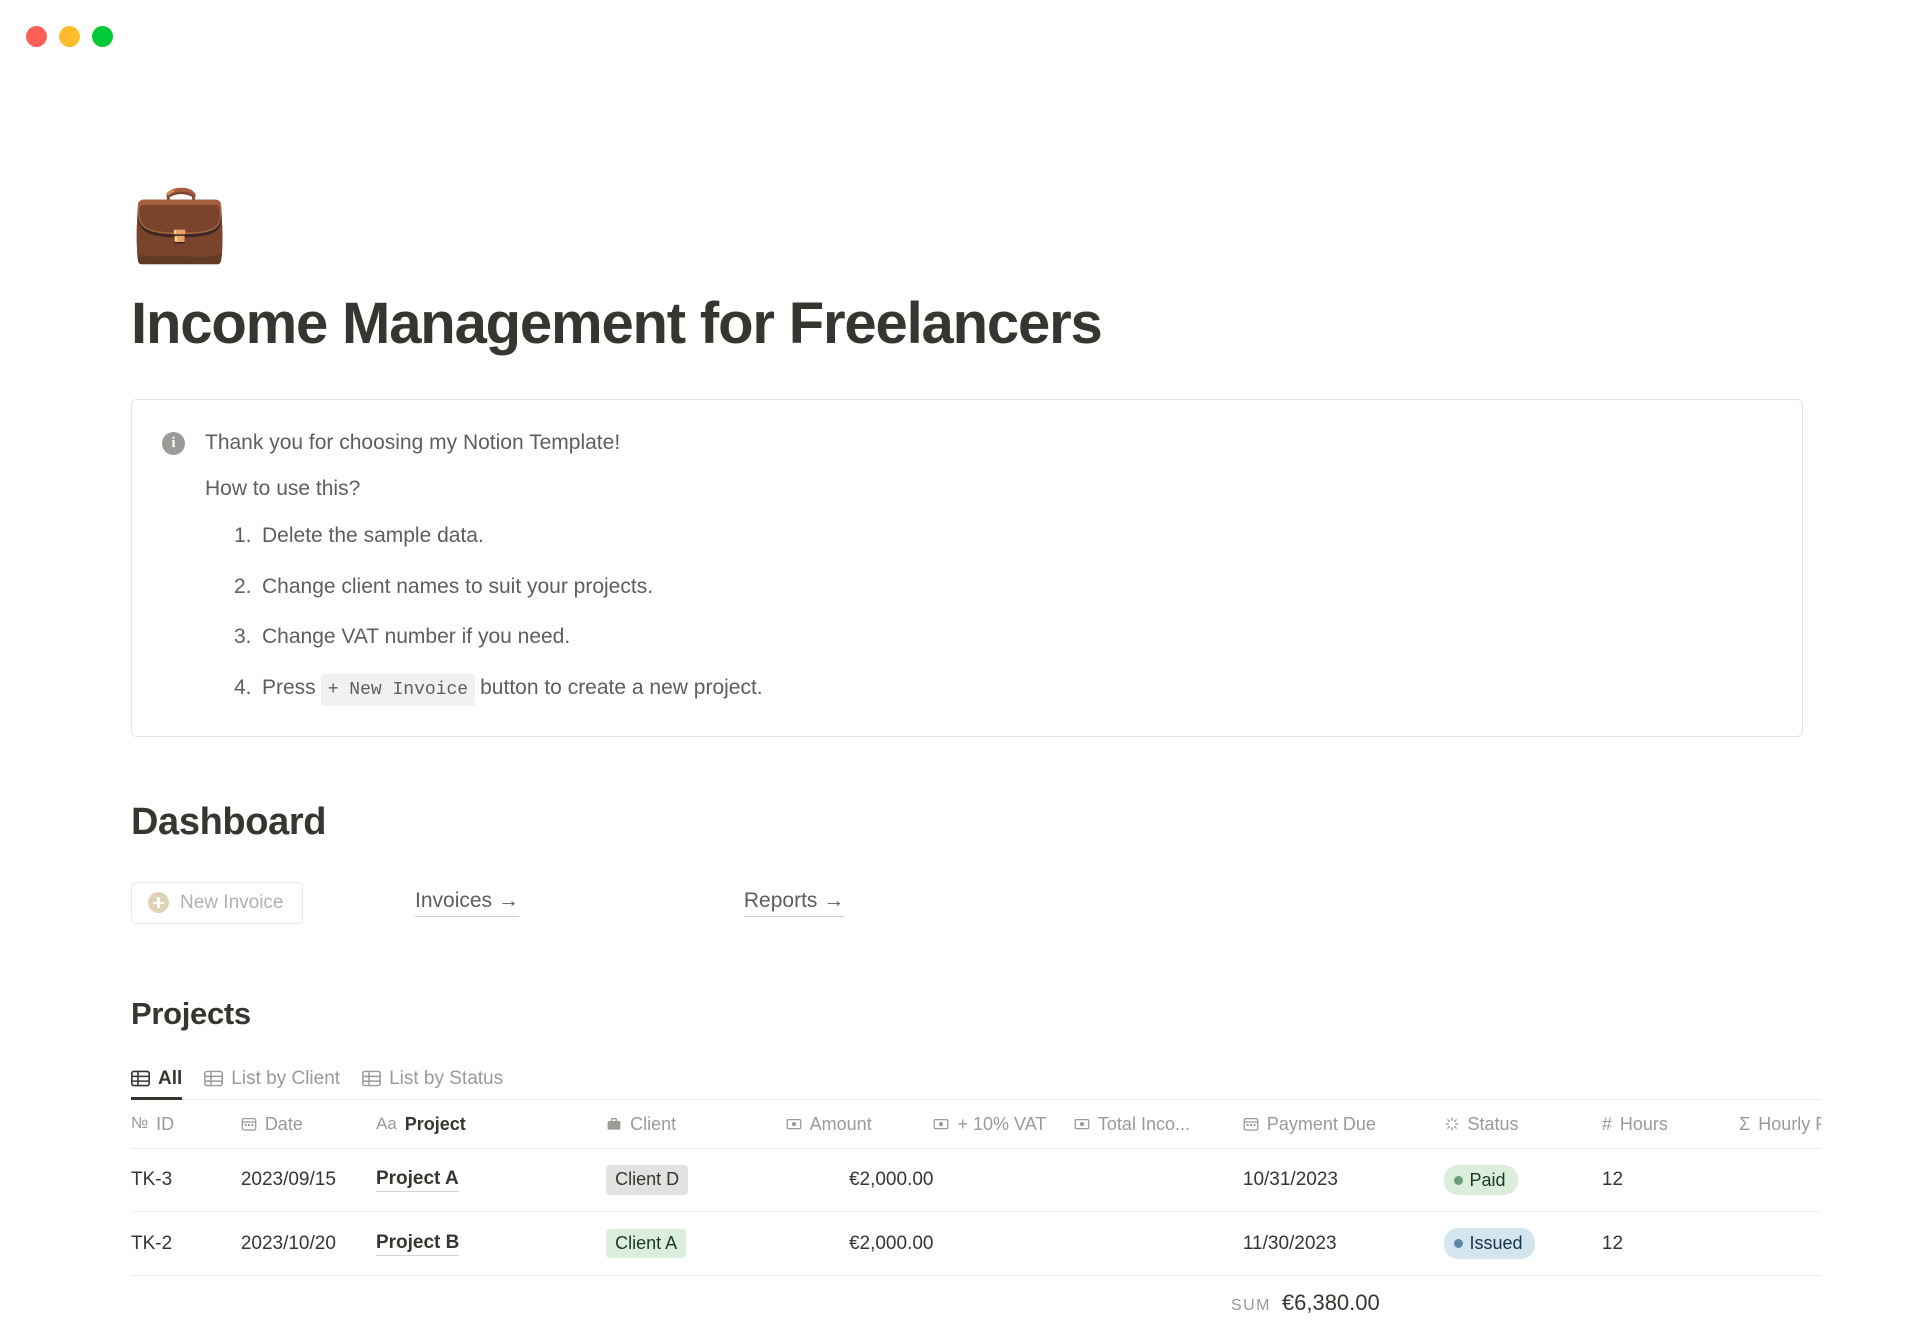 Image resolution: width=1920 pixels, height=1329 pixels. What do you see at coordinates (491, 1124) in the screenshot?
I see `column-header-project: Aa Project` at bounding box center [491, 1124].